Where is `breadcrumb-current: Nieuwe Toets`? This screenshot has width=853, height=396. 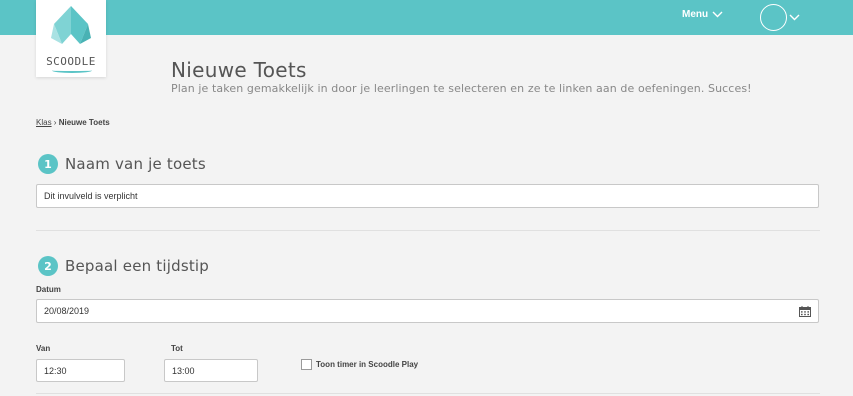
breadcrumb-current: Nieuwe Toets is located at coordinates (84, 122).